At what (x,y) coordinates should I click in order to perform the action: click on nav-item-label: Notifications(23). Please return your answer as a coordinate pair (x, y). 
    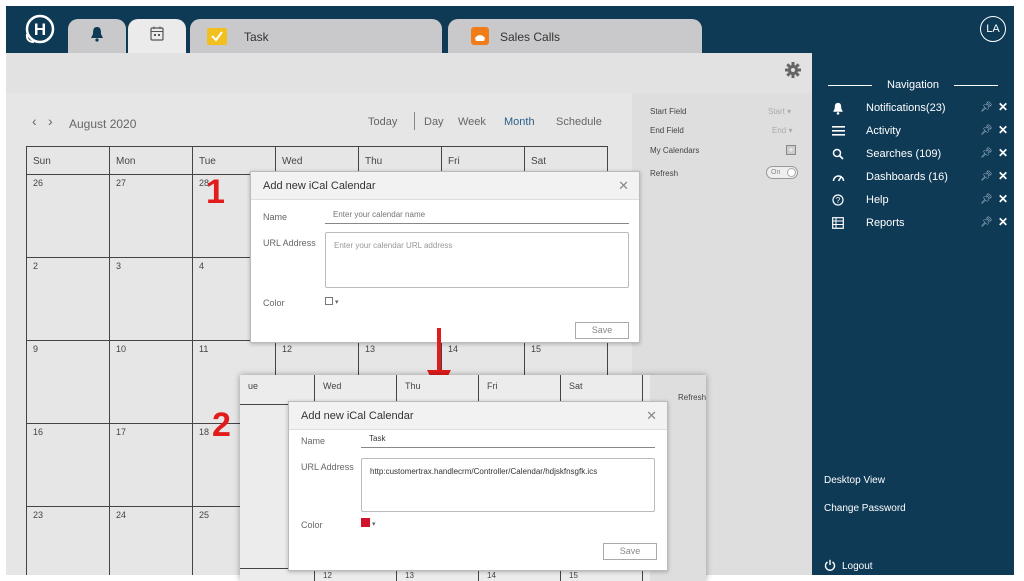
    Looking at the image, I should click on (906, 108).